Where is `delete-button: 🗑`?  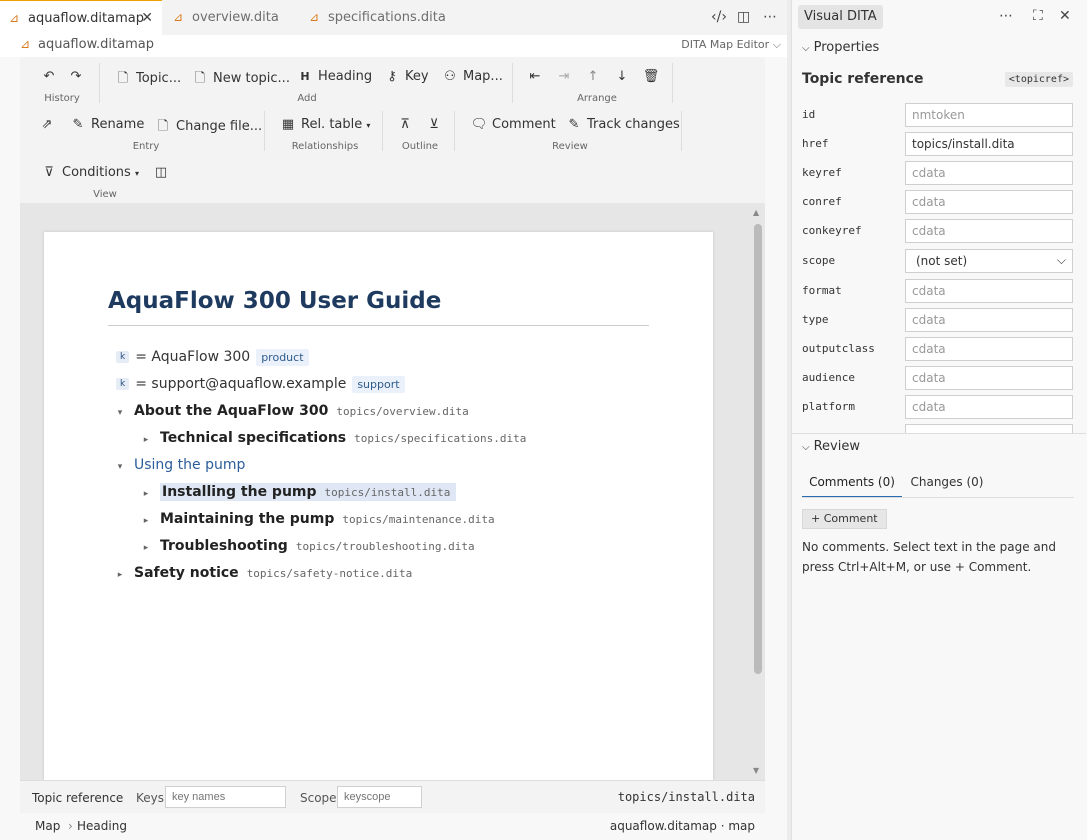
delete-button: 🗑 is located at coordinates (653, 76).